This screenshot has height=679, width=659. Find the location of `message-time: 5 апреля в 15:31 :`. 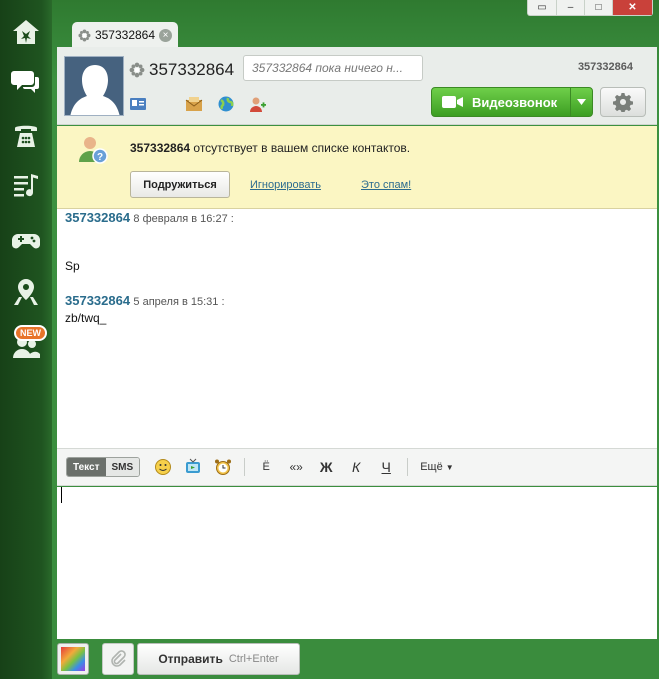

message-time: 5 апреля в 15:31 : is located at coordinates (179, 302).